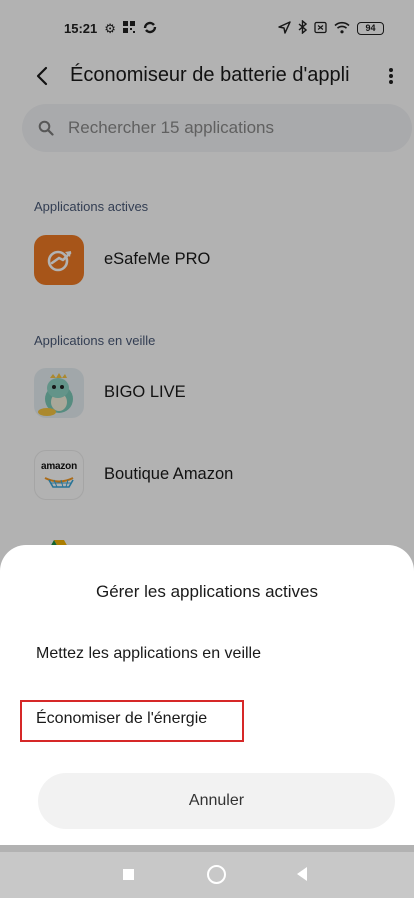  What do you see at coordinates (121, 719) in the screenshot?
I see `option-save-energy: Économiser de l'énergie` at bounding box center [121, 719].